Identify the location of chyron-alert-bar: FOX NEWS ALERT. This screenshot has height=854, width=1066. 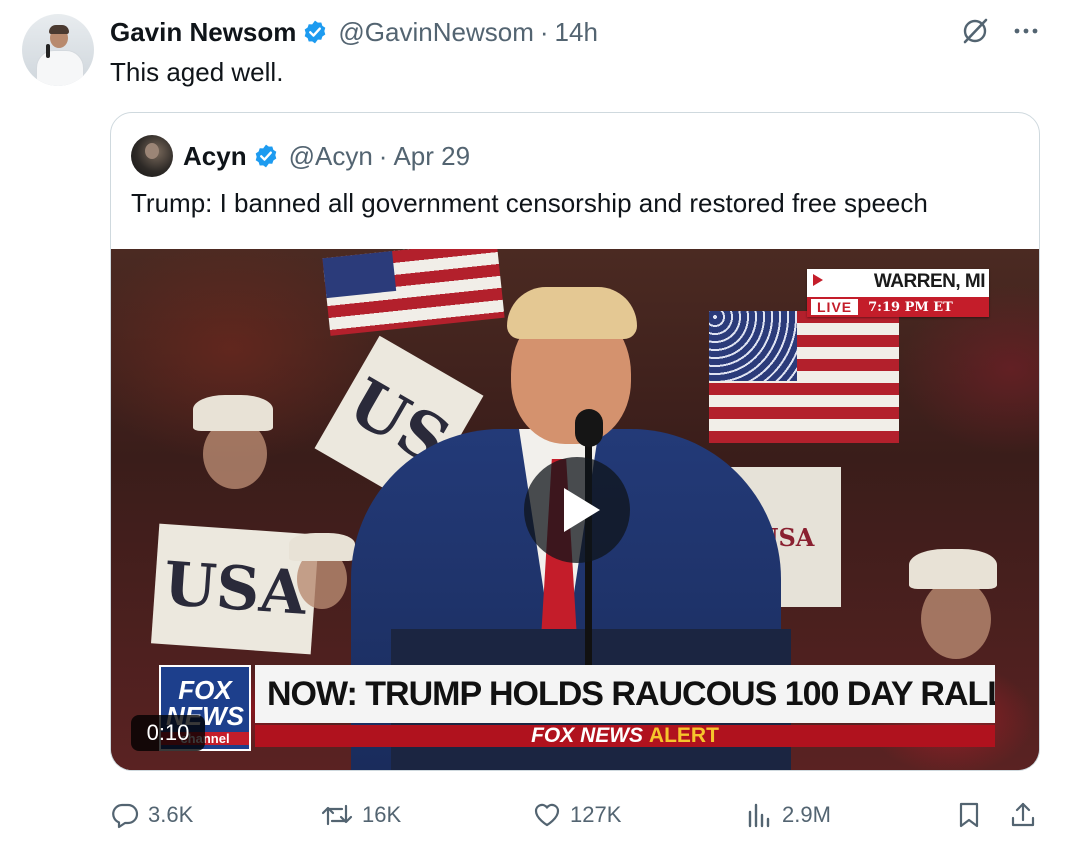
(625, 736).